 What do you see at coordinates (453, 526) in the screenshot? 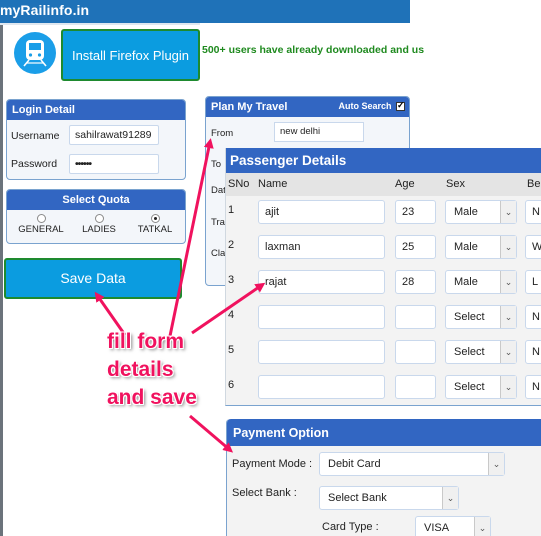
I see `card-type-select: VISA ⌄` at bounding box center [453, 526].